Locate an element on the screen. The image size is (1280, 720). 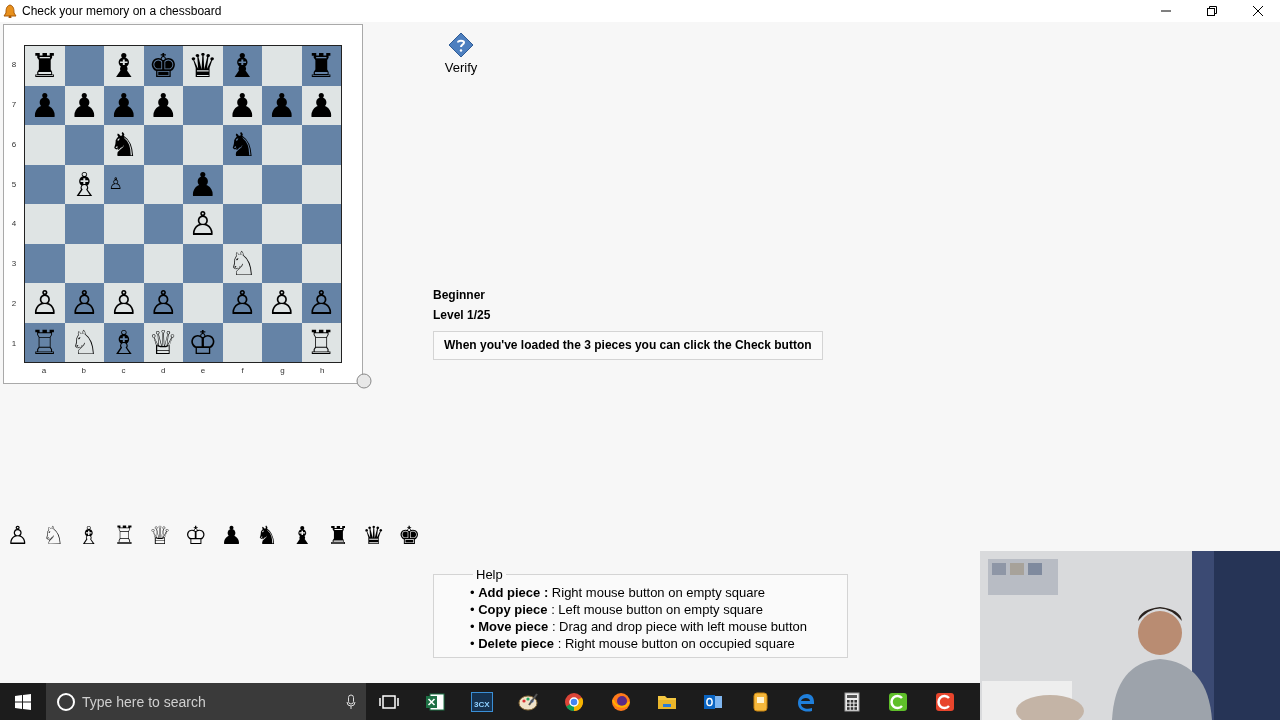
rank-label: 1 is located at coordinates (14, 343).